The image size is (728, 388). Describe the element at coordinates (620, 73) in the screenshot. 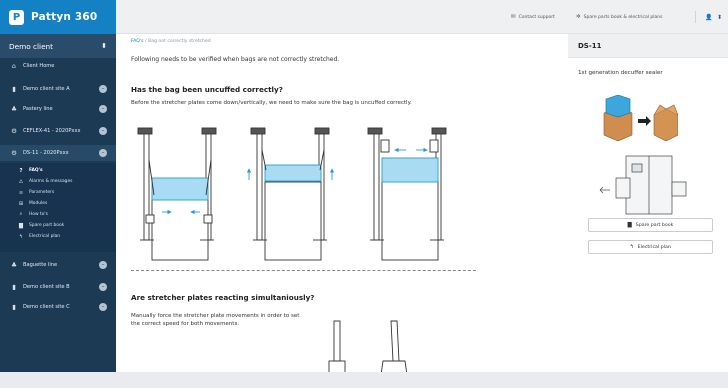

I see `machine-subtitle: 1st generation decuffer sealer` at that location.